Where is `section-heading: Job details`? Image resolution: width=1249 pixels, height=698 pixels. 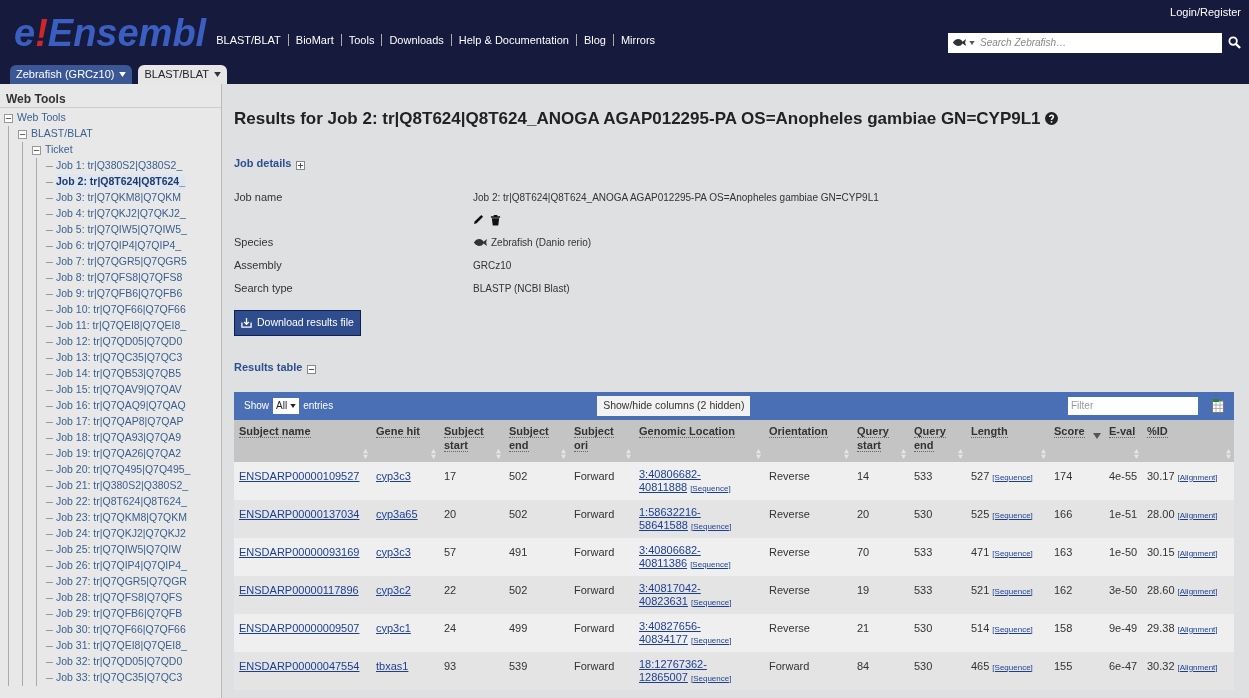 section-heading: Job details is located at coordinates (263, 163).